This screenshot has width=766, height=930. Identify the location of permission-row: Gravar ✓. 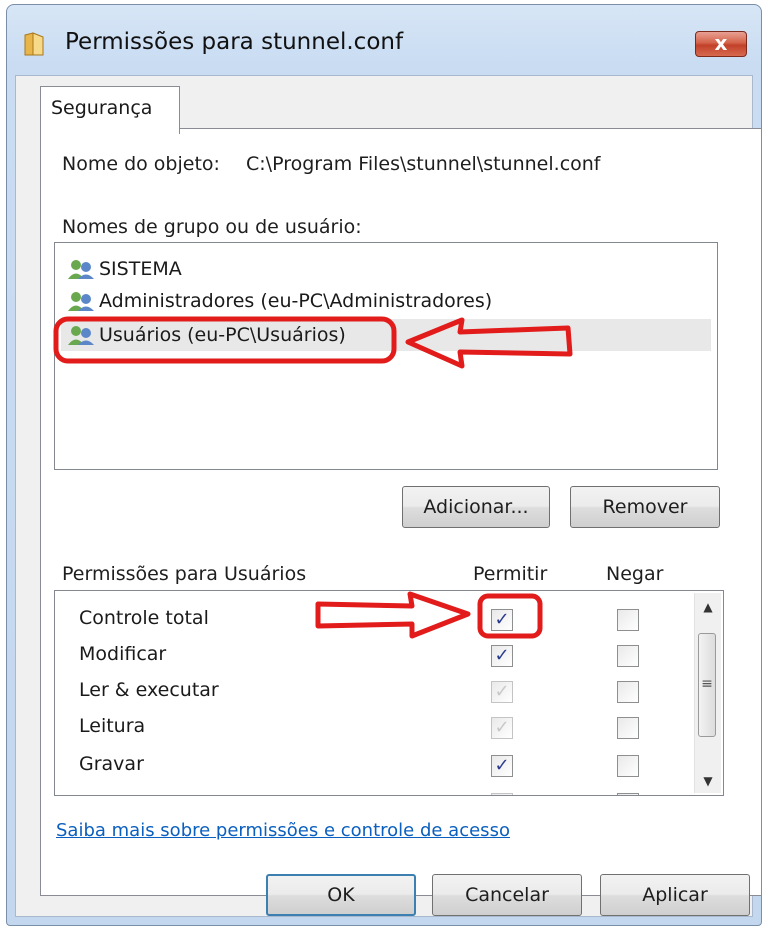
(375, 765).